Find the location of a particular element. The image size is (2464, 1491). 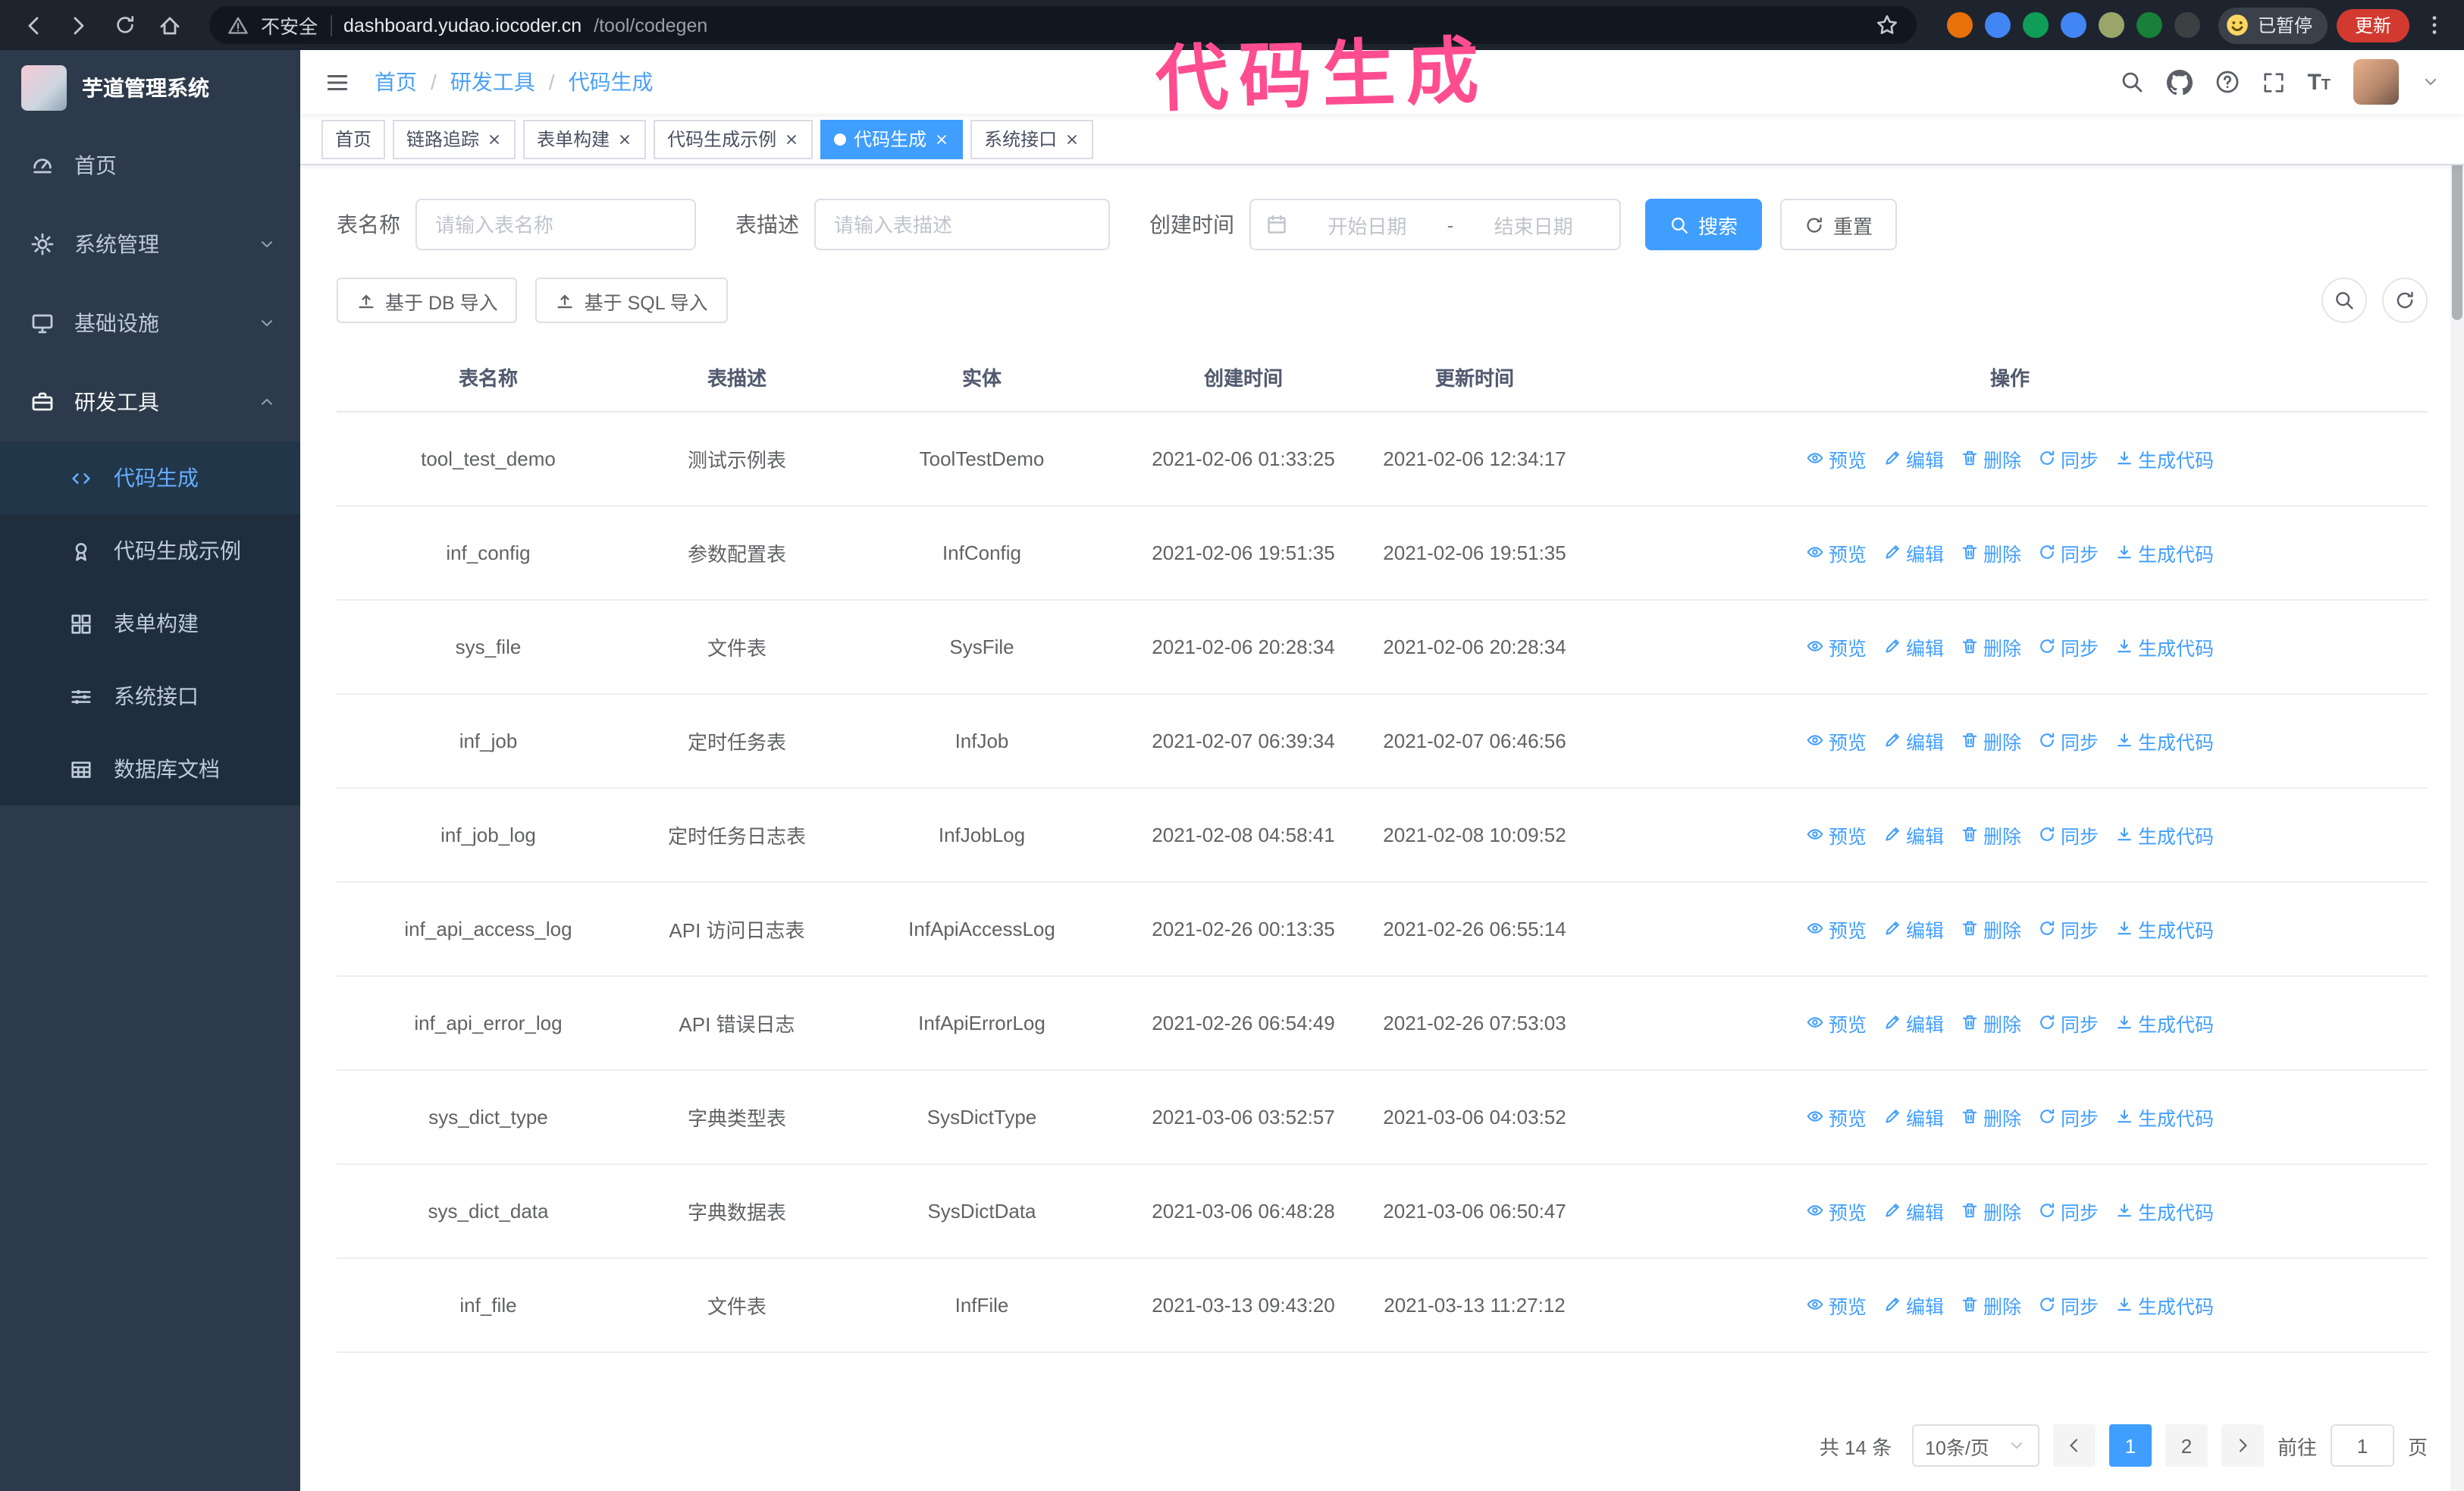

forward-icon is located at coordinates (79, 25).